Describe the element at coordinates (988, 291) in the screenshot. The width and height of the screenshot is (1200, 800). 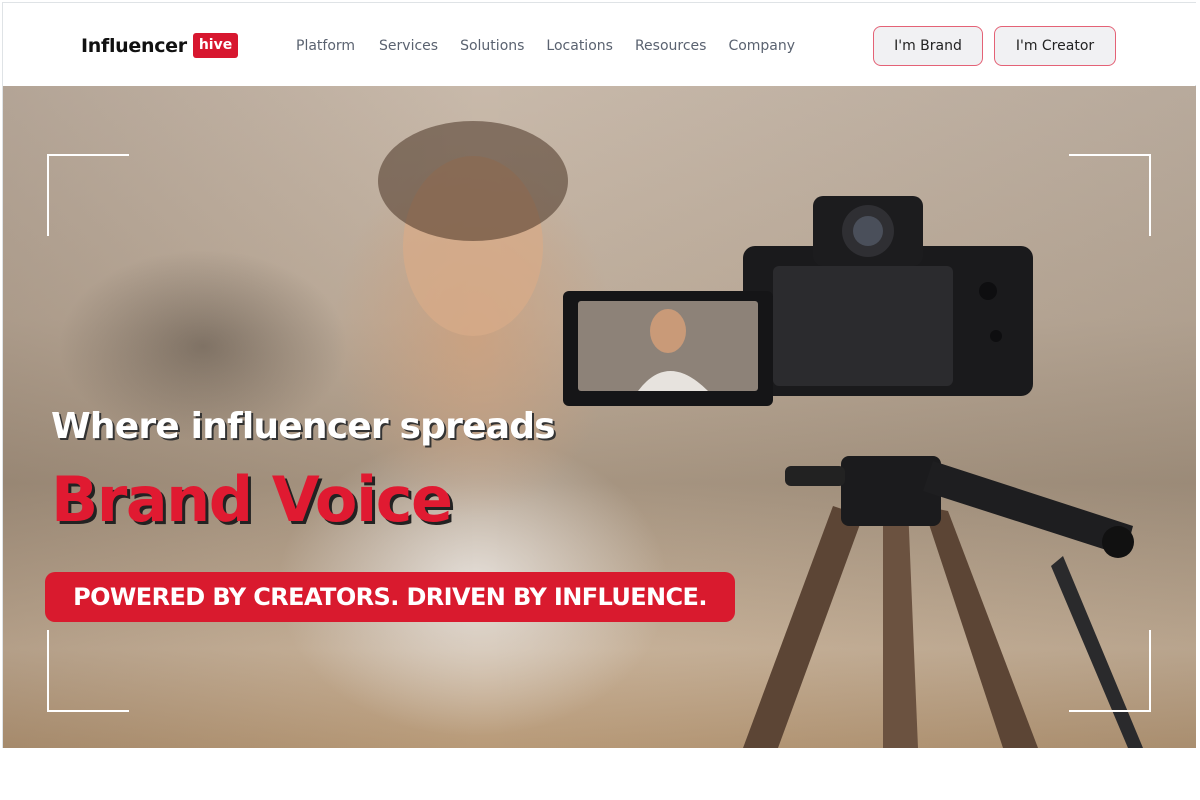
I see `camera-dial` at that location.